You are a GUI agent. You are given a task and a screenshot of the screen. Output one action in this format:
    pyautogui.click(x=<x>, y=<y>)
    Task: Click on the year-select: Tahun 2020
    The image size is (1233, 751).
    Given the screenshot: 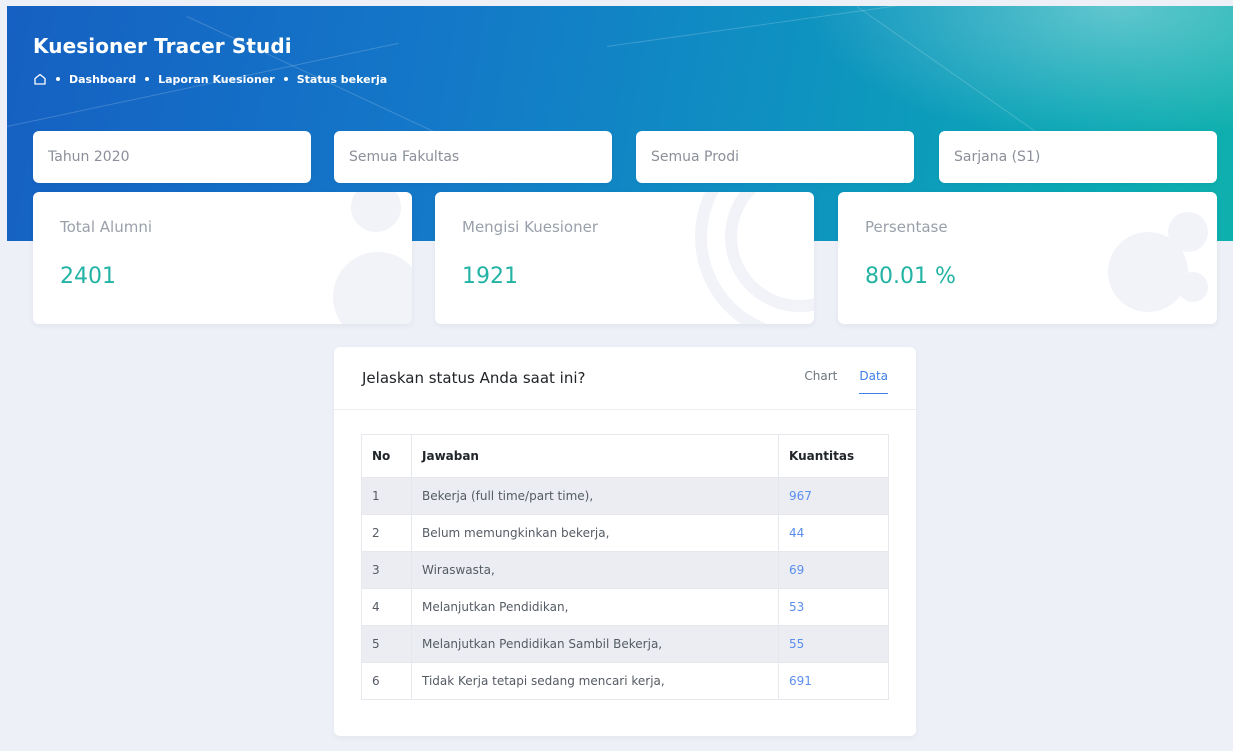 What is the action you would take?
    pyautogui.click(x=172, y=157)
    